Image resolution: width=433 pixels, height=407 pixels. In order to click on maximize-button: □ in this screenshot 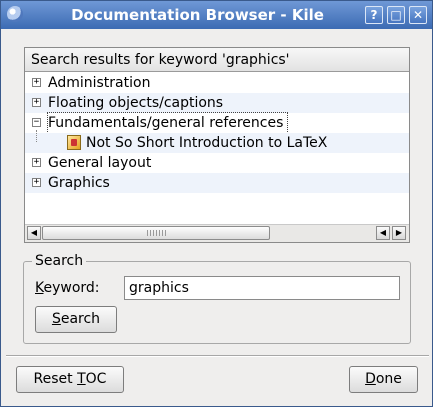, I will do `click(396, 15)`.